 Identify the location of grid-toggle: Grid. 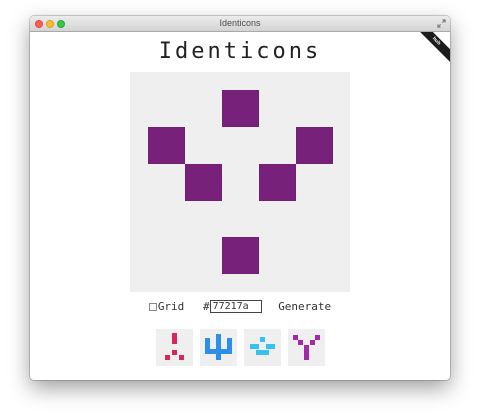
(166, 306).